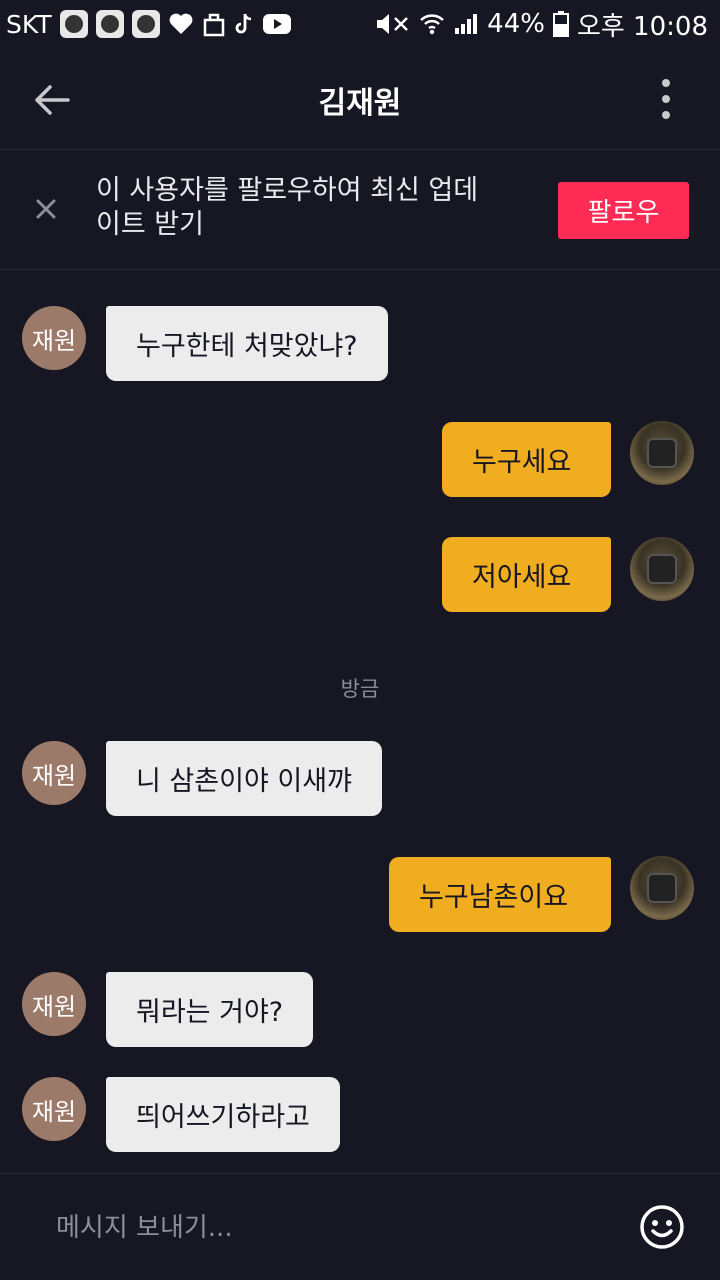  Describe the element at coordinates (560, 24) in the screenshot. I see `battery-icon` at that location.